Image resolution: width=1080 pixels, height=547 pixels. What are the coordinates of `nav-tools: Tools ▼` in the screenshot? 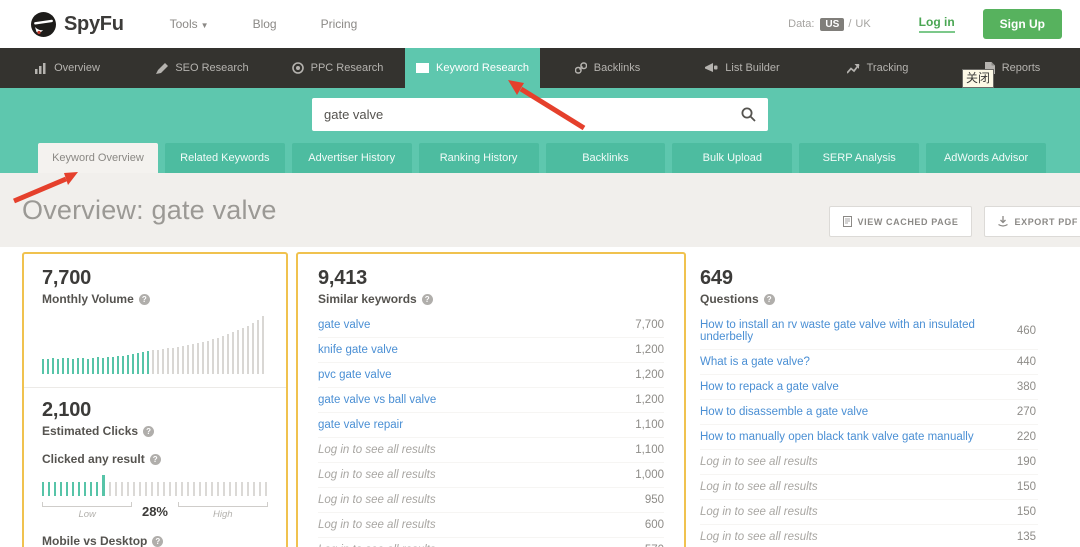 It's located at (189, 24).